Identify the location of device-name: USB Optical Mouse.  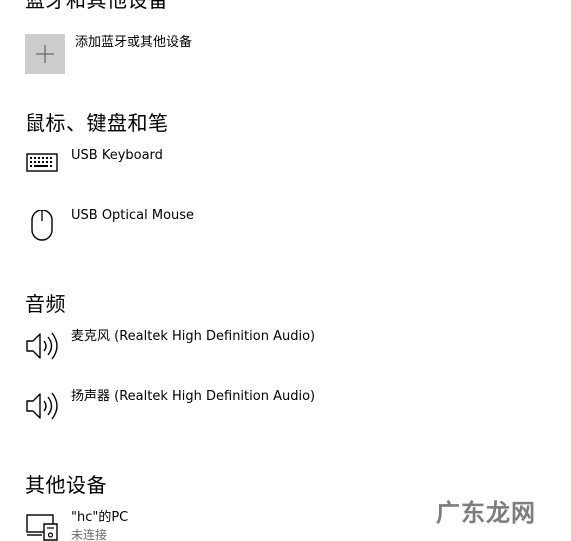
(133, 215).